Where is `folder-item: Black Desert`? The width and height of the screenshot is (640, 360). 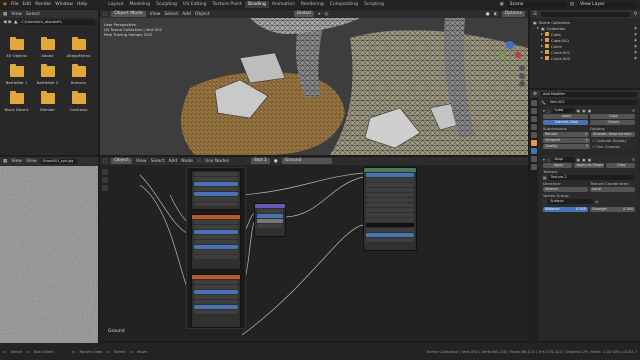
folder-item: Black Desert is located at coordinates (16, 101).